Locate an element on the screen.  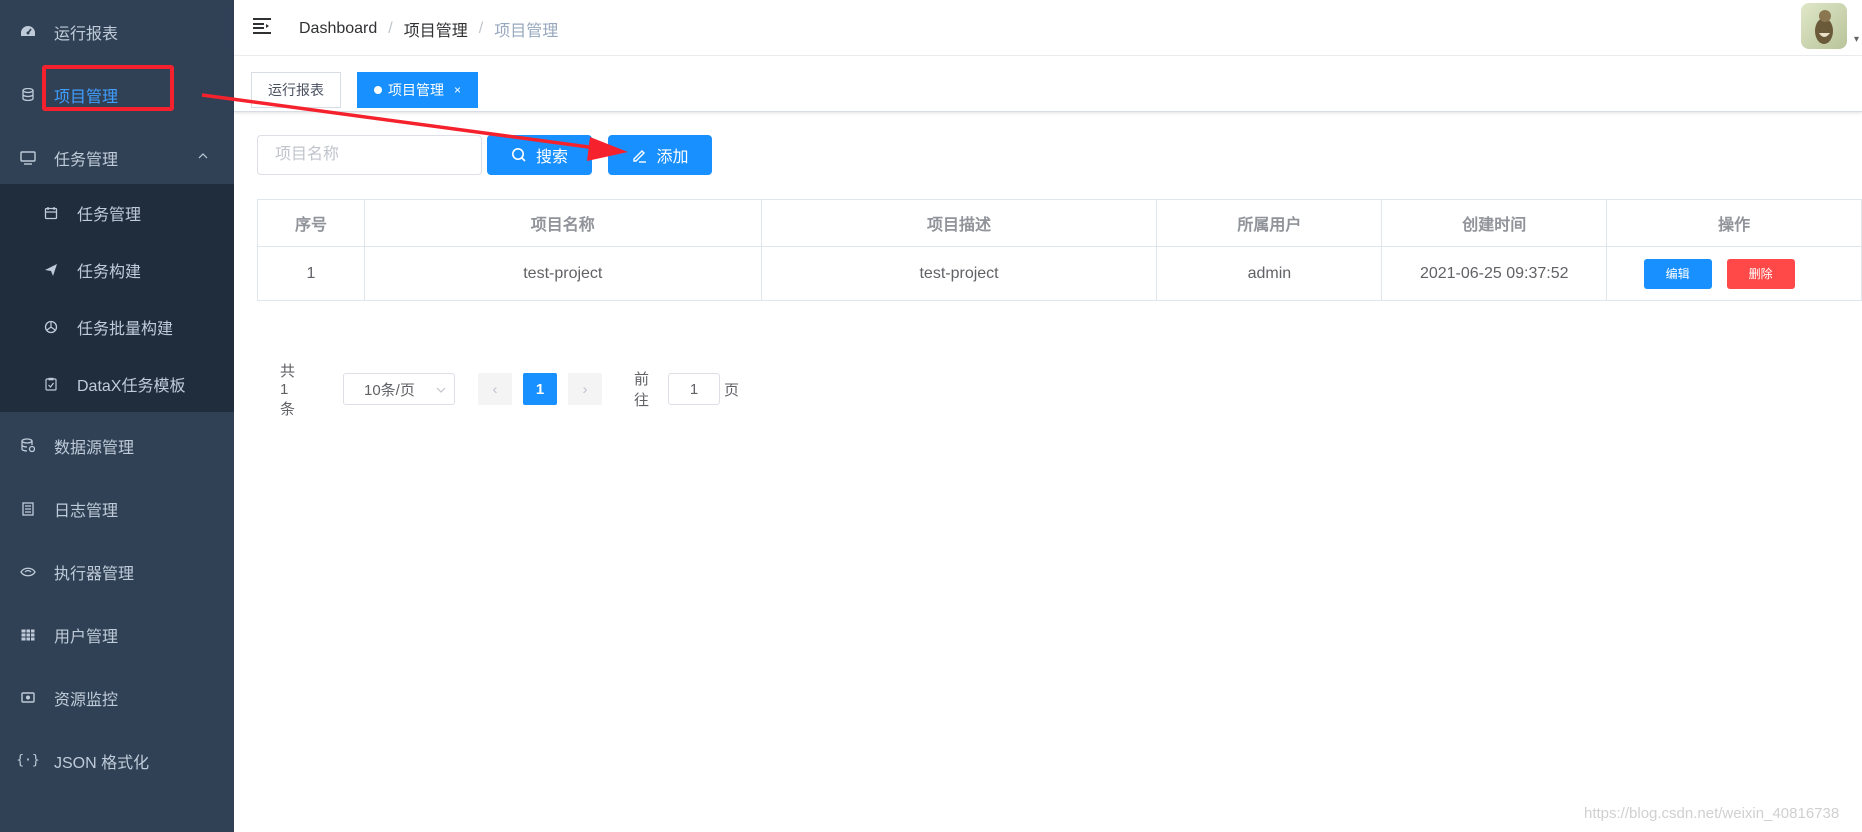
cell-user: admin is located at coordinates (1270, 274).